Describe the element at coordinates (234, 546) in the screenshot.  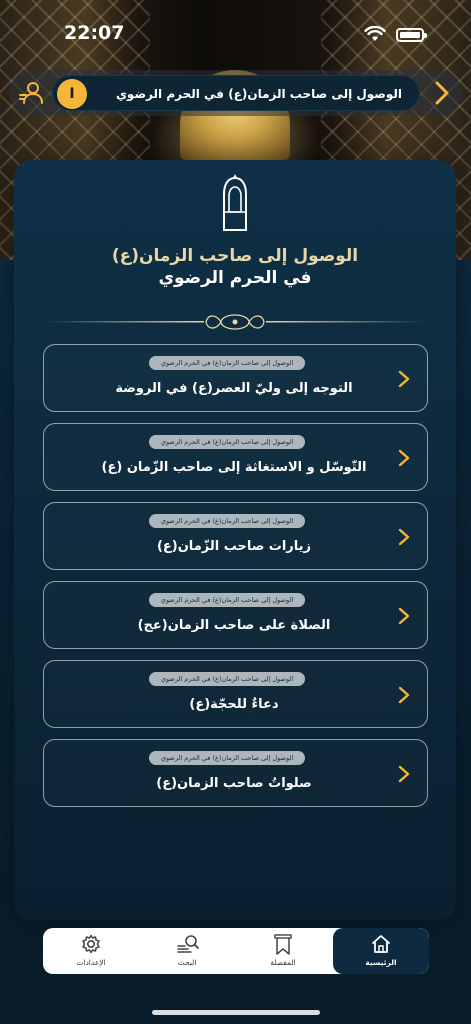
I see `menu-item-title: زيارات صاحب الزّمان(ع)` at that location.